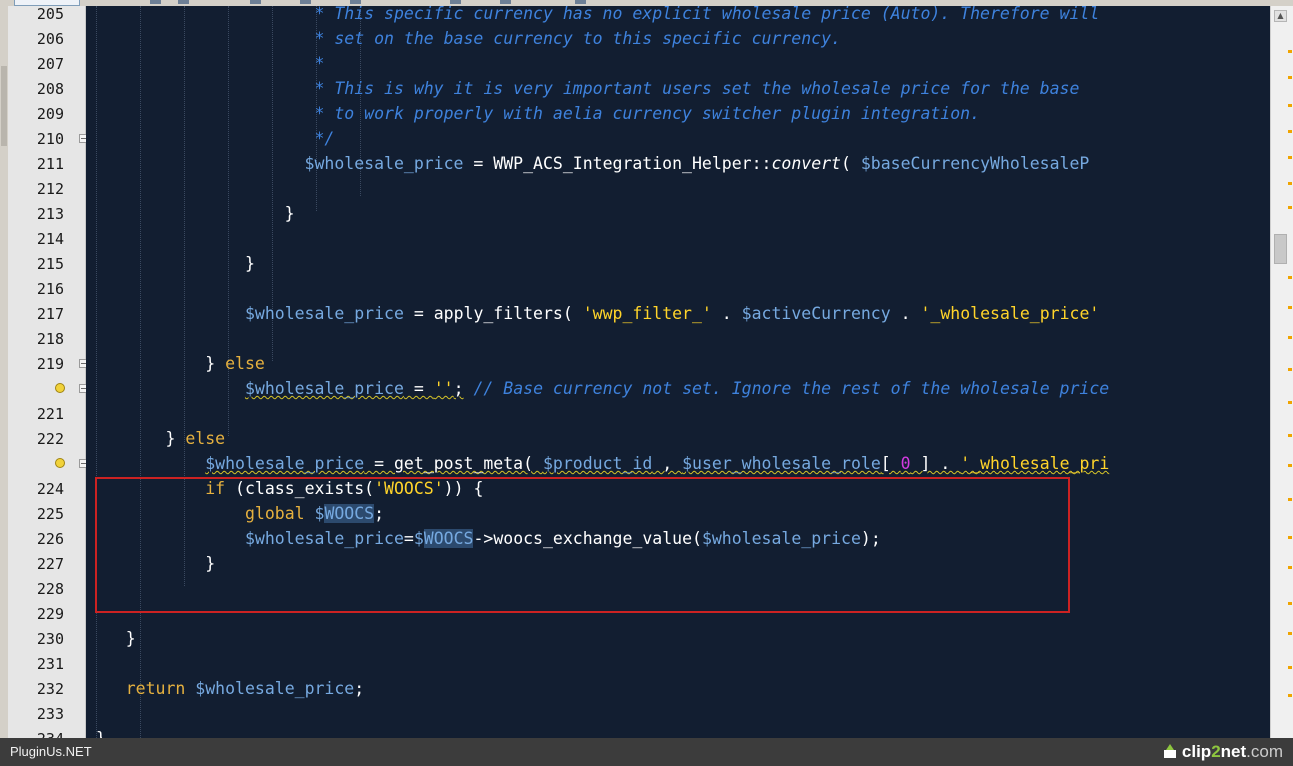 The height and width of the screenshot is (766, 1293). I want to click on line-number: 221, so click(50, 414).